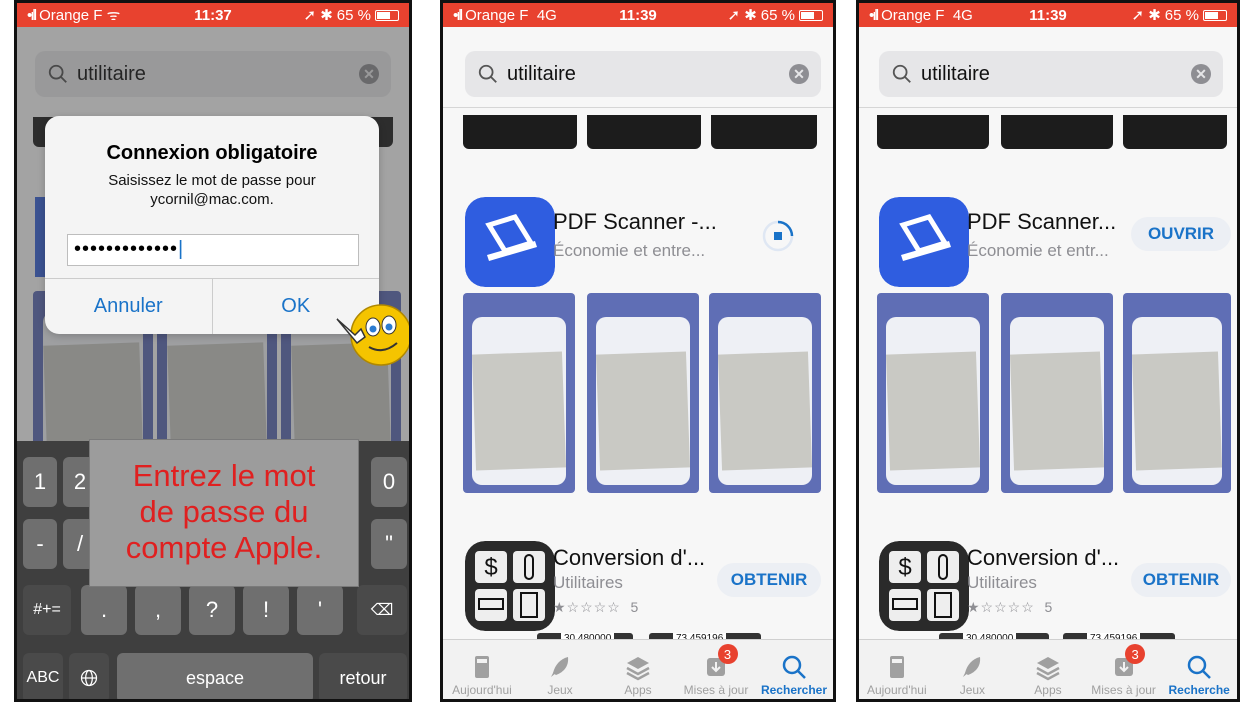  What do you see at coordinates (212, 153) in the screenshot?
I see `dialog-title: Connexion obligatoire` at bounding box center [212, 153].